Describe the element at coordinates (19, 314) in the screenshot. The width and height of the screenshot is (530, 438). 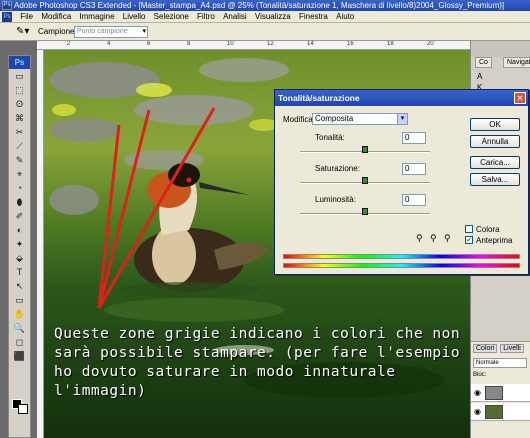
I see `hand-tool-icon: ✋` at that location.